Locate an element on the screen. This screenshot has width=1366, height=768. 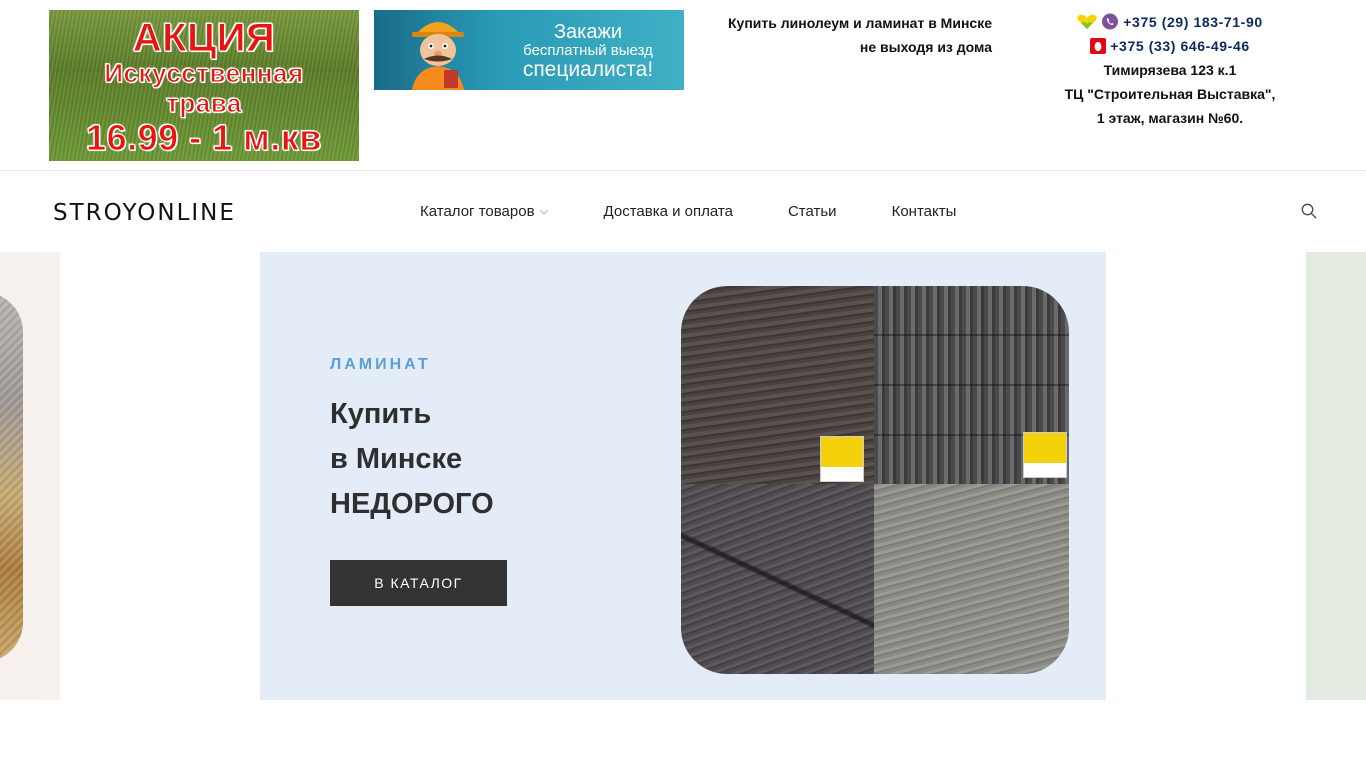
nav-item-delivery: Доставка и оплата is located at coordinates (668, 211).